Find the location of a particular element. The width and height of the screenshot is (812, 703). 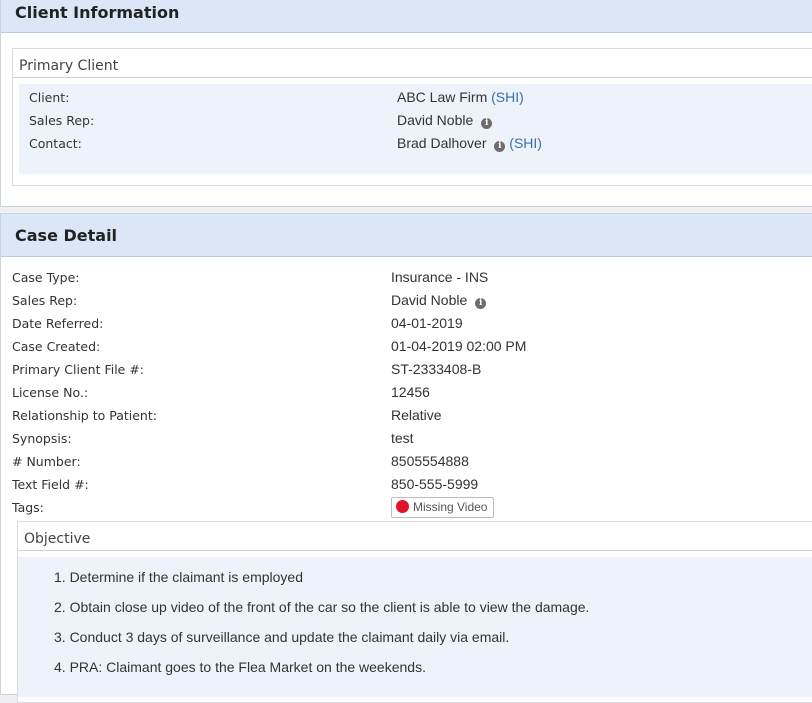

relationship-value: Relative is located at coordinates (416, 415).